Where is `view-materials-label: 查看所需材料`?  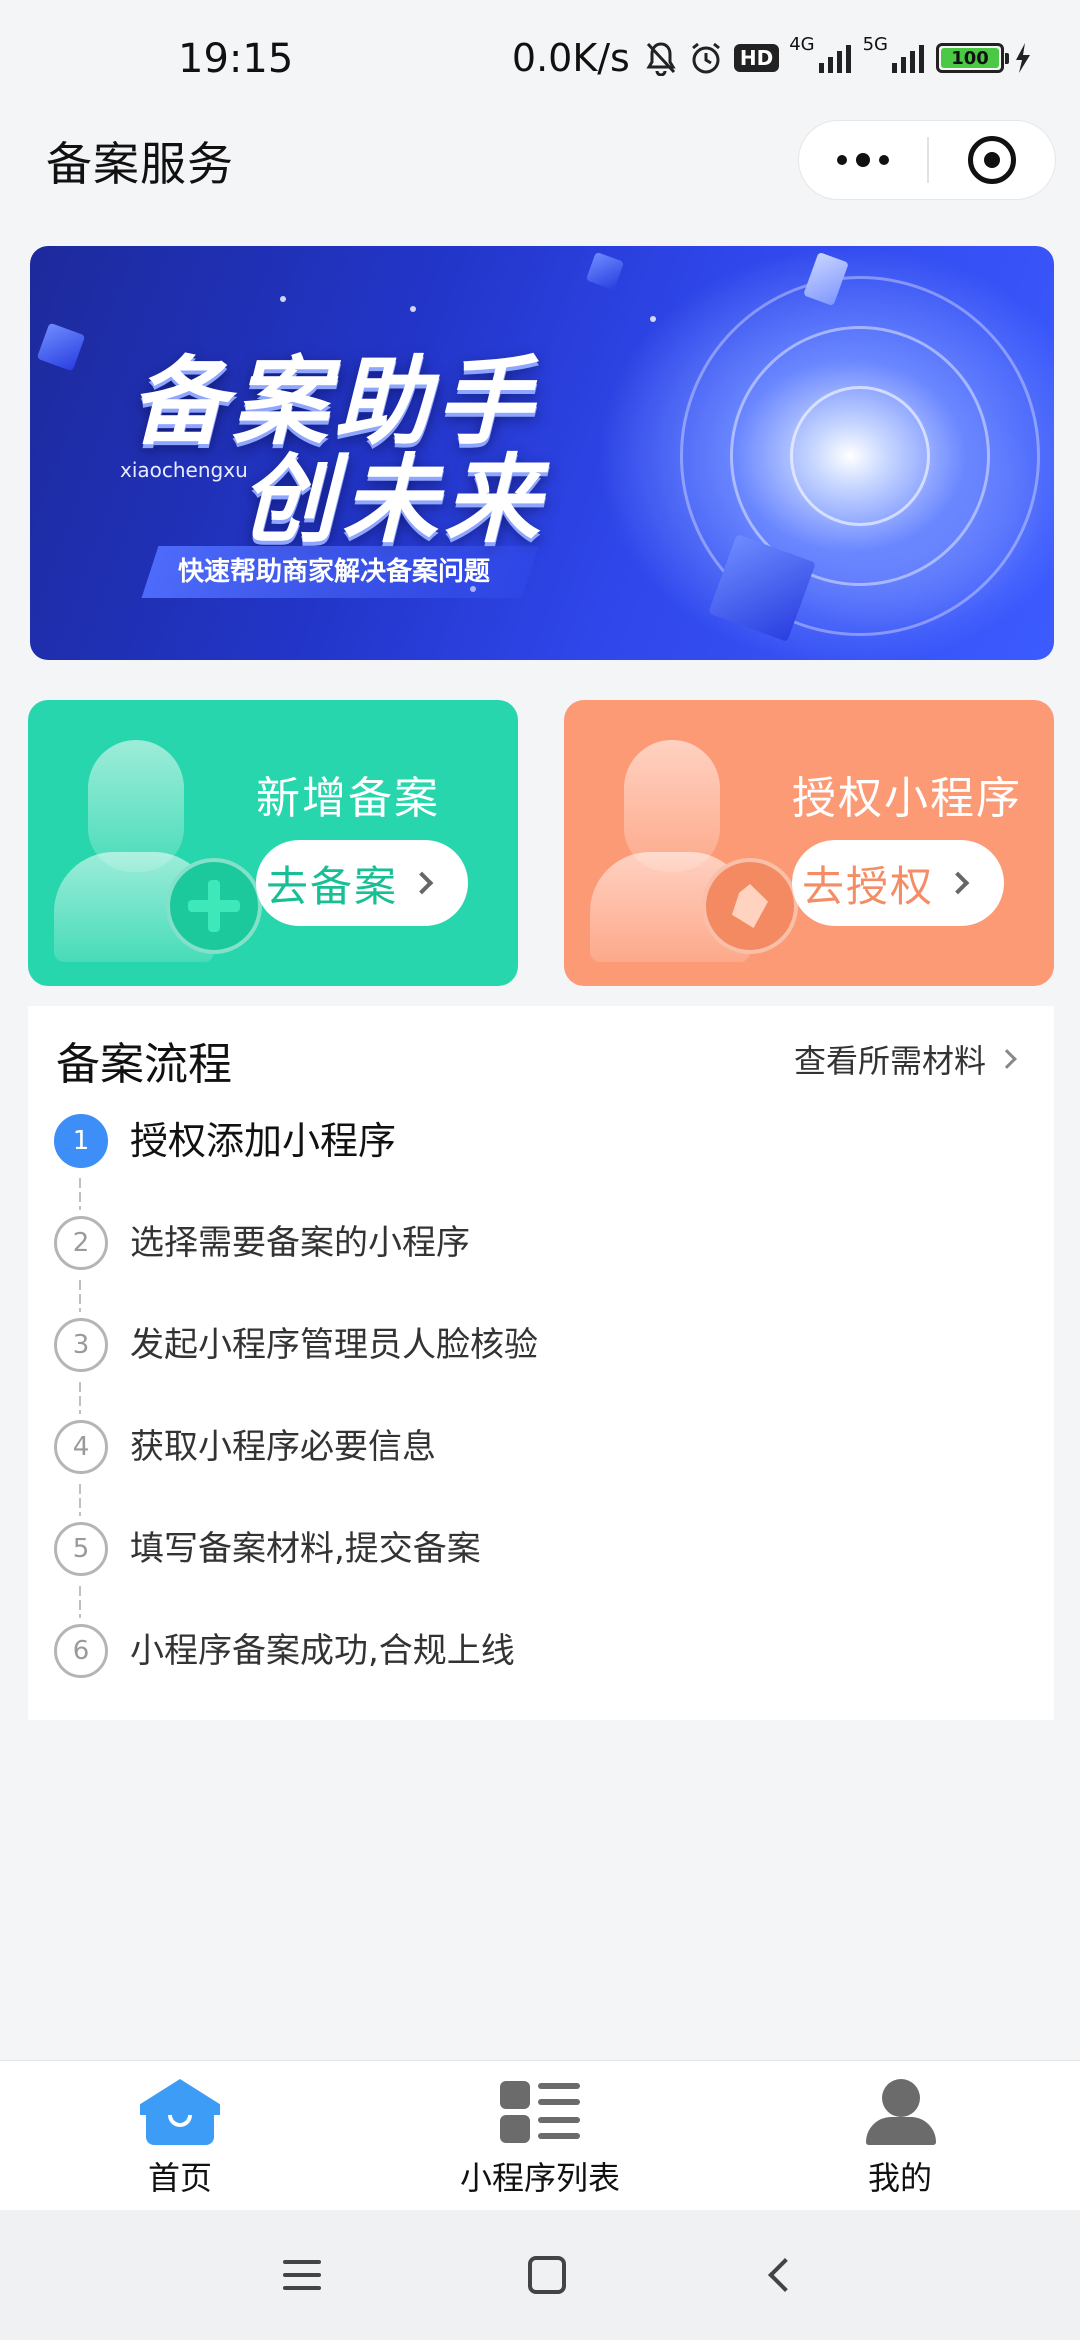 view-materials-label: 查看所需材料 is located at coordinates (889, 1061).